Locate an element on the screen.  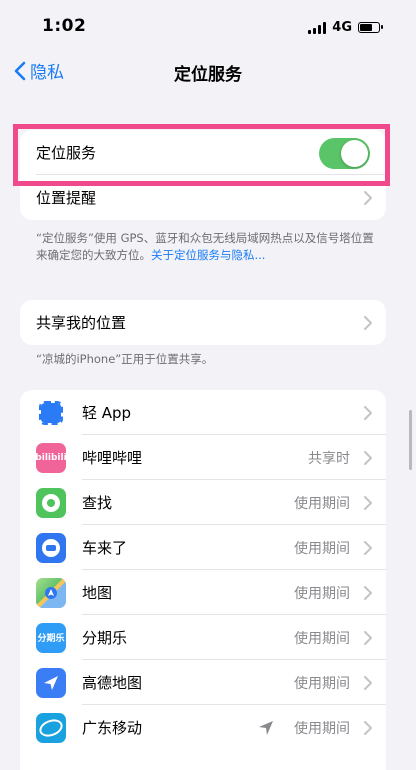
cellular-signal-icon is located at coordinates (317, 27).